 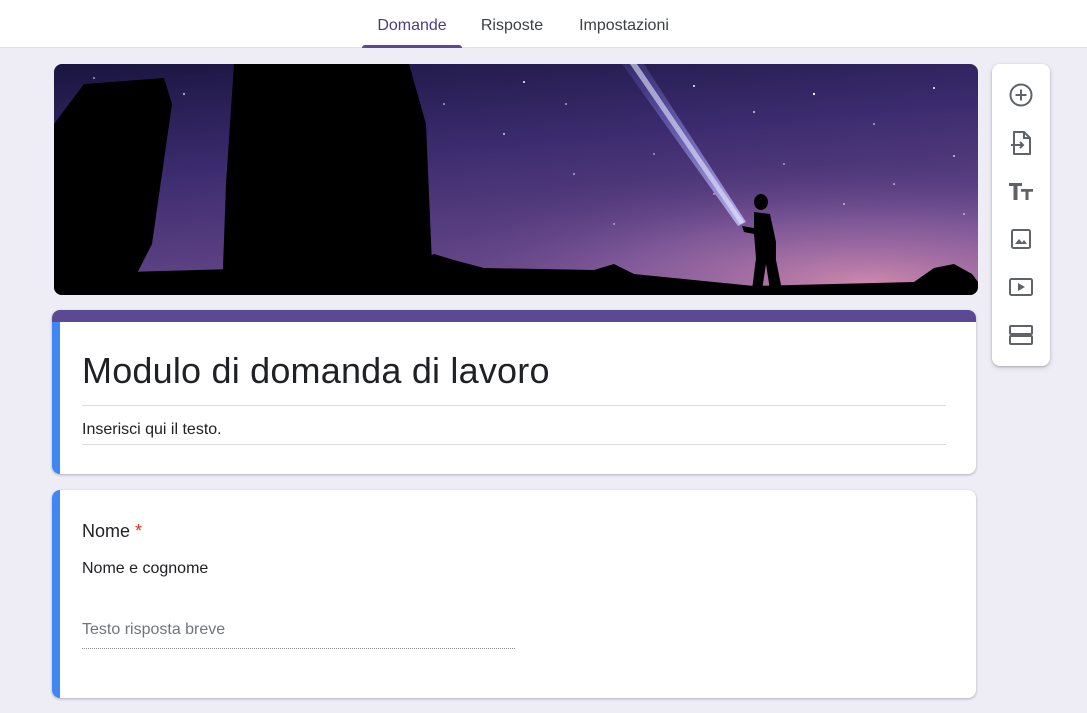 I want to click on add-circle-icon, so click(x=1021, y=95).